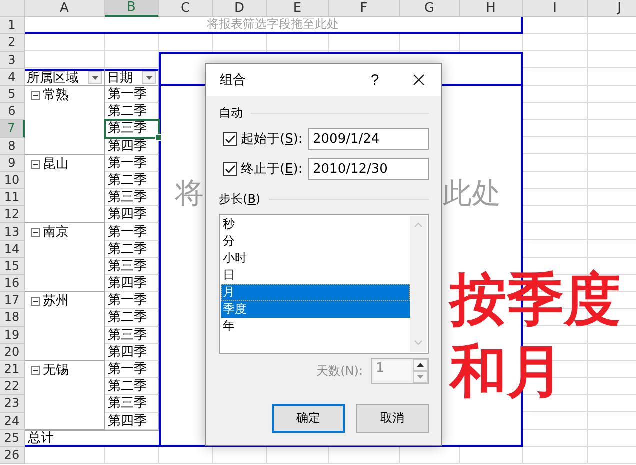  Describe the element at coordinates (315, 258) in the screenshot. I see `list-item: 小时` at that location.